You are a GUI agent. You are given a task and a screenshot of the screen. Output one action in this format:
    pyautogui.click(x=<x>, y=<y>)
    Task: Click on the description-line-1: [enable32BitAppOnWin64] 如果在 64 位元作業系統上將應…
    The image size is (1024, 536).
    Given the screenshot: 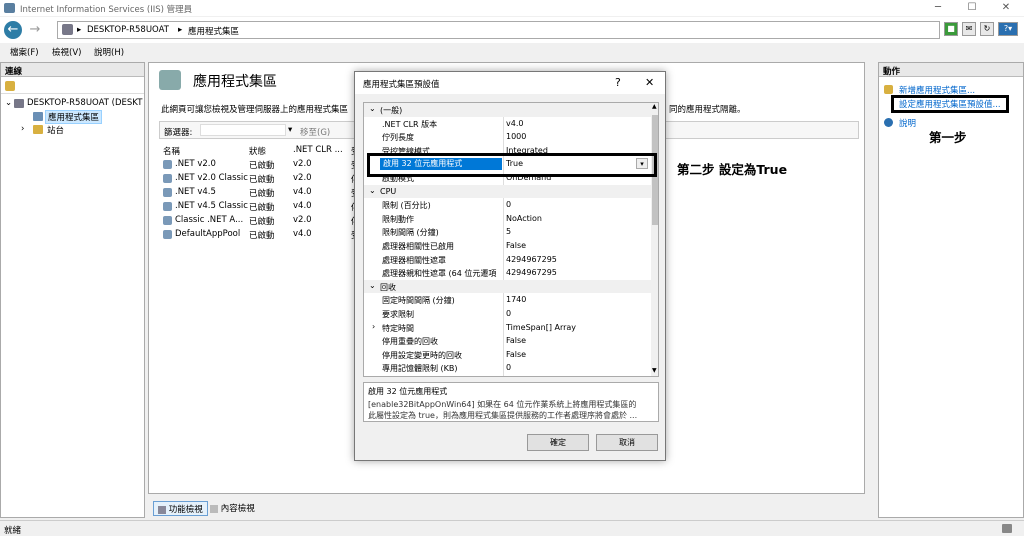 What is the action you would take?
    pyautogui.click(x=502, y=404)
    